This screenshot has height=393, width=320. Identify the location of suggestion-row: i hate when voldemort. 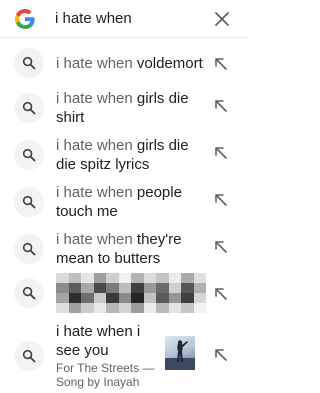
(125, 63).